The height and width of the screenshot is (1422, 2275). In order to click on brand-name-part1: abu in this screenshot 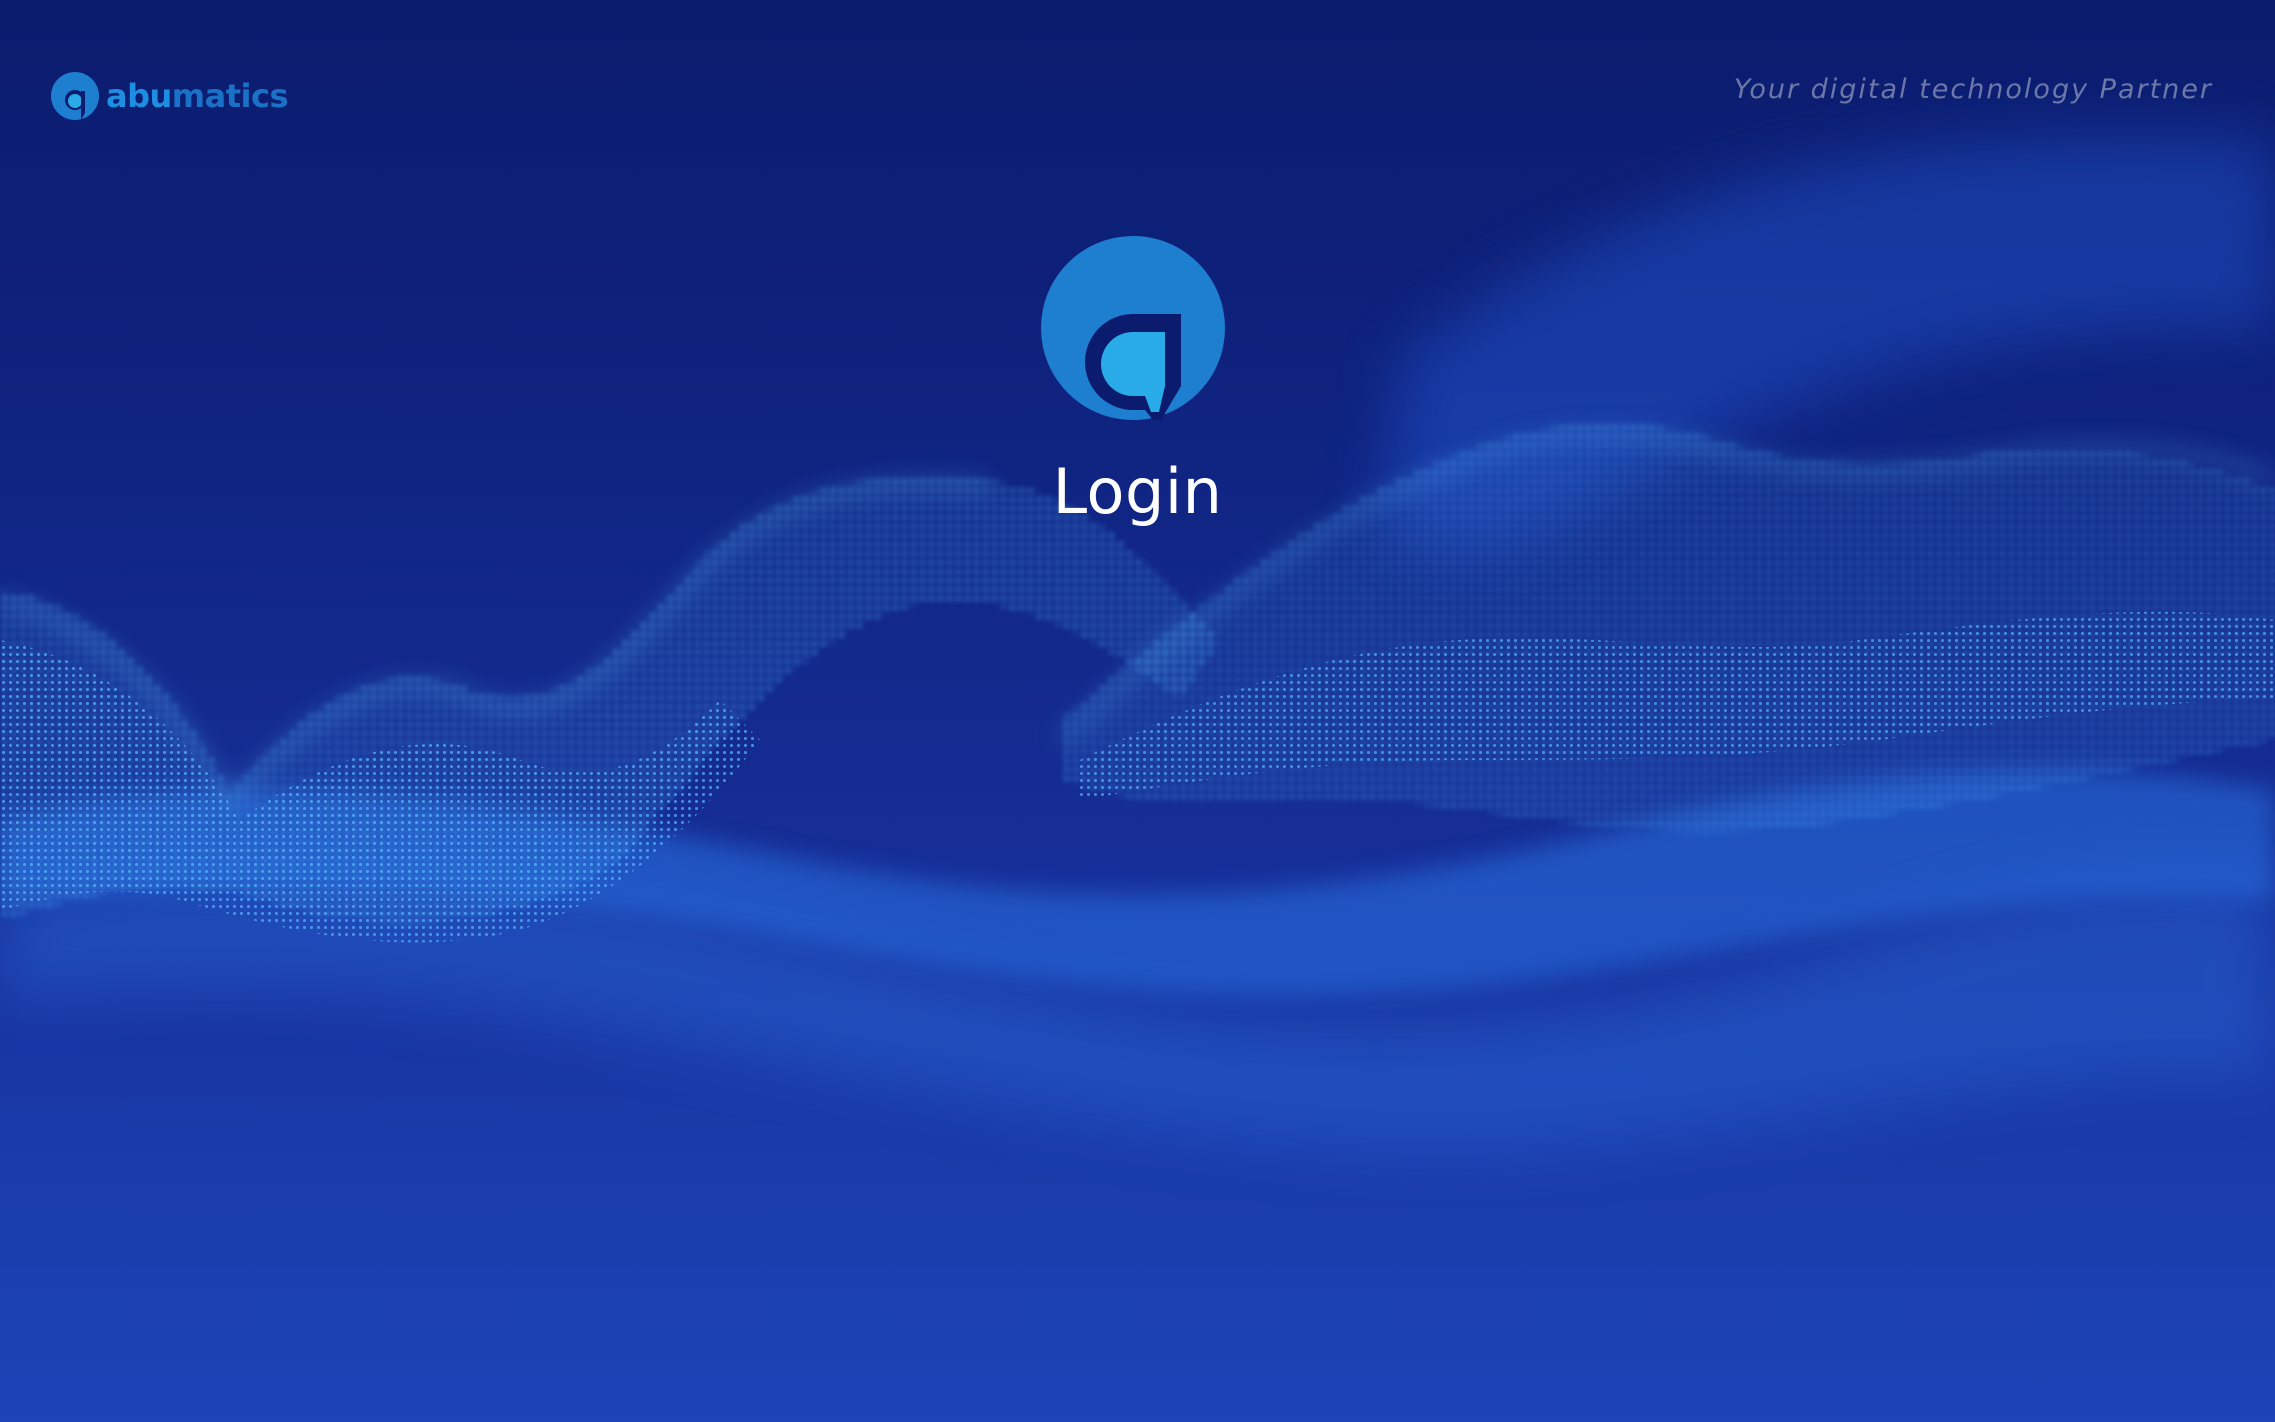, I will do `click(139, 96)`.